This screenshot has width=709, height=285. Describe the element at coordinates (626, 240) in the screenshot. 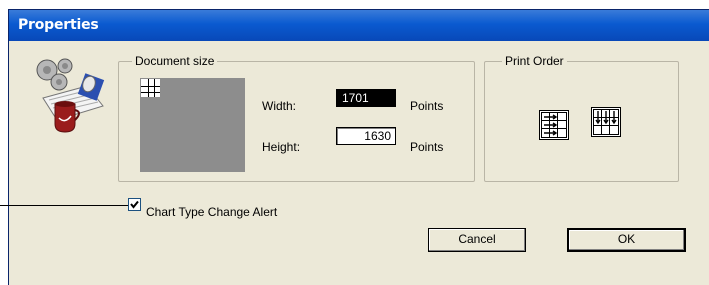

I see `ok-button: OK` at that location.